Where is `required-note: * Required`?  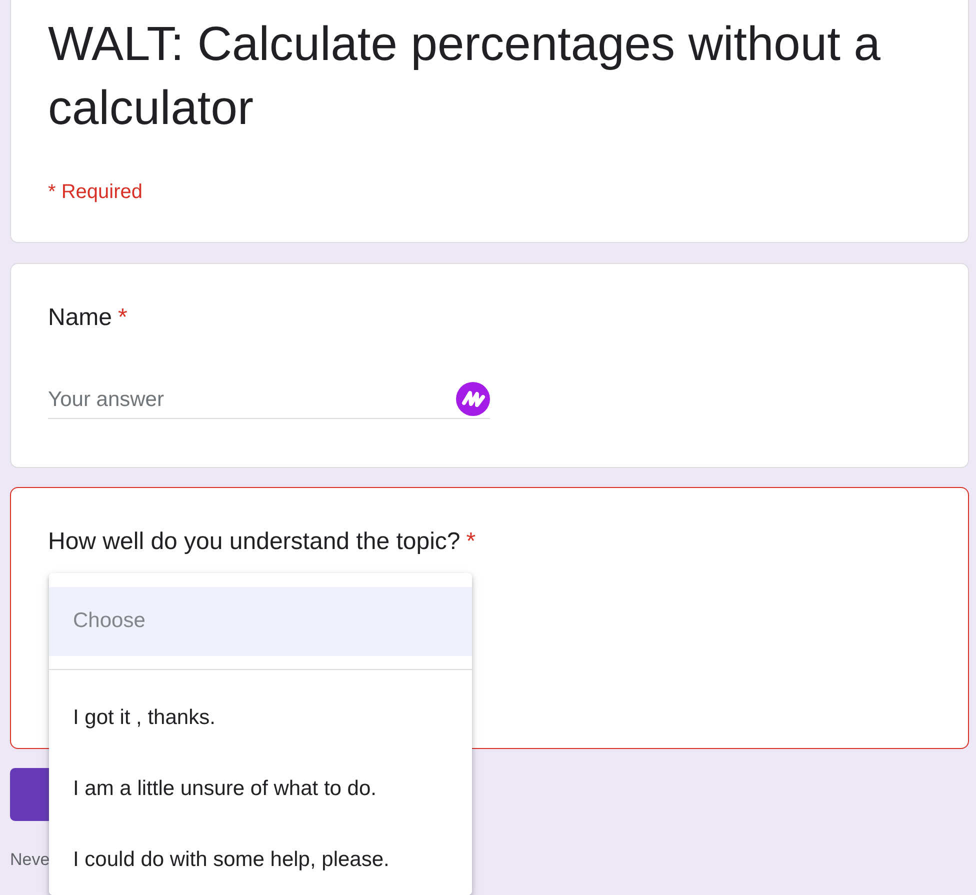
required-note: * Required is located at coordinates (95, 192).